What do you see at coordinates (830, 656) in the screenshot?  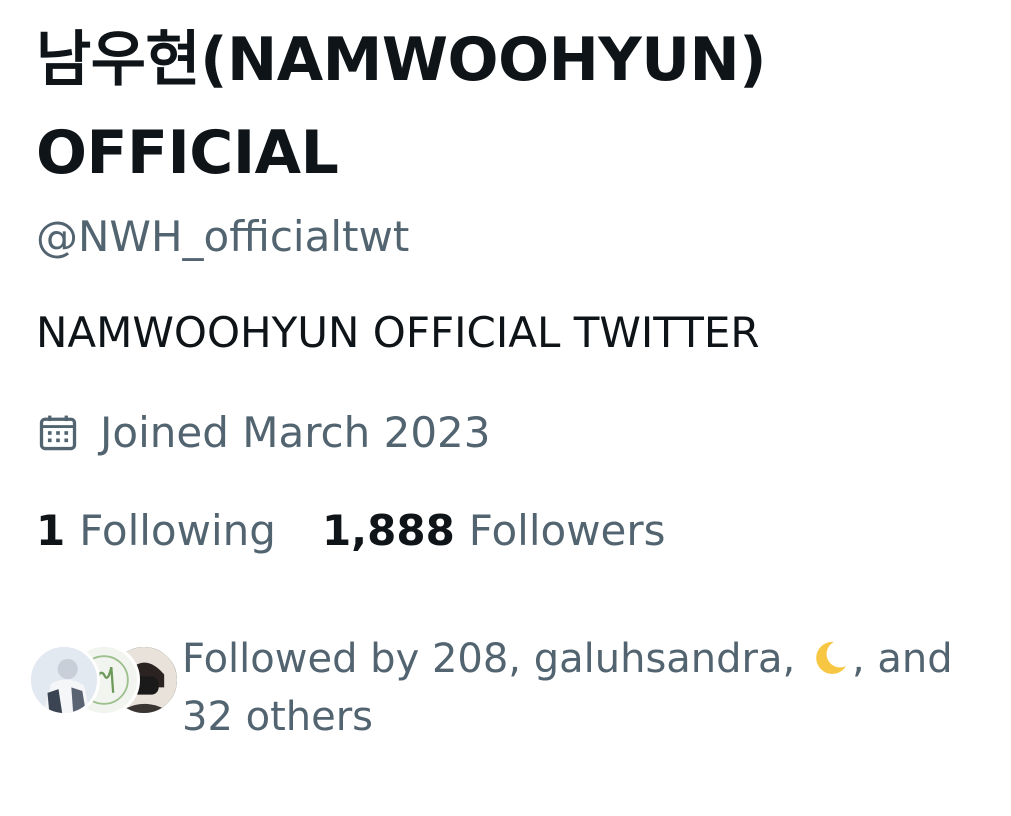 I see `crescent-moon-icon` at bounding box center [830, 656].